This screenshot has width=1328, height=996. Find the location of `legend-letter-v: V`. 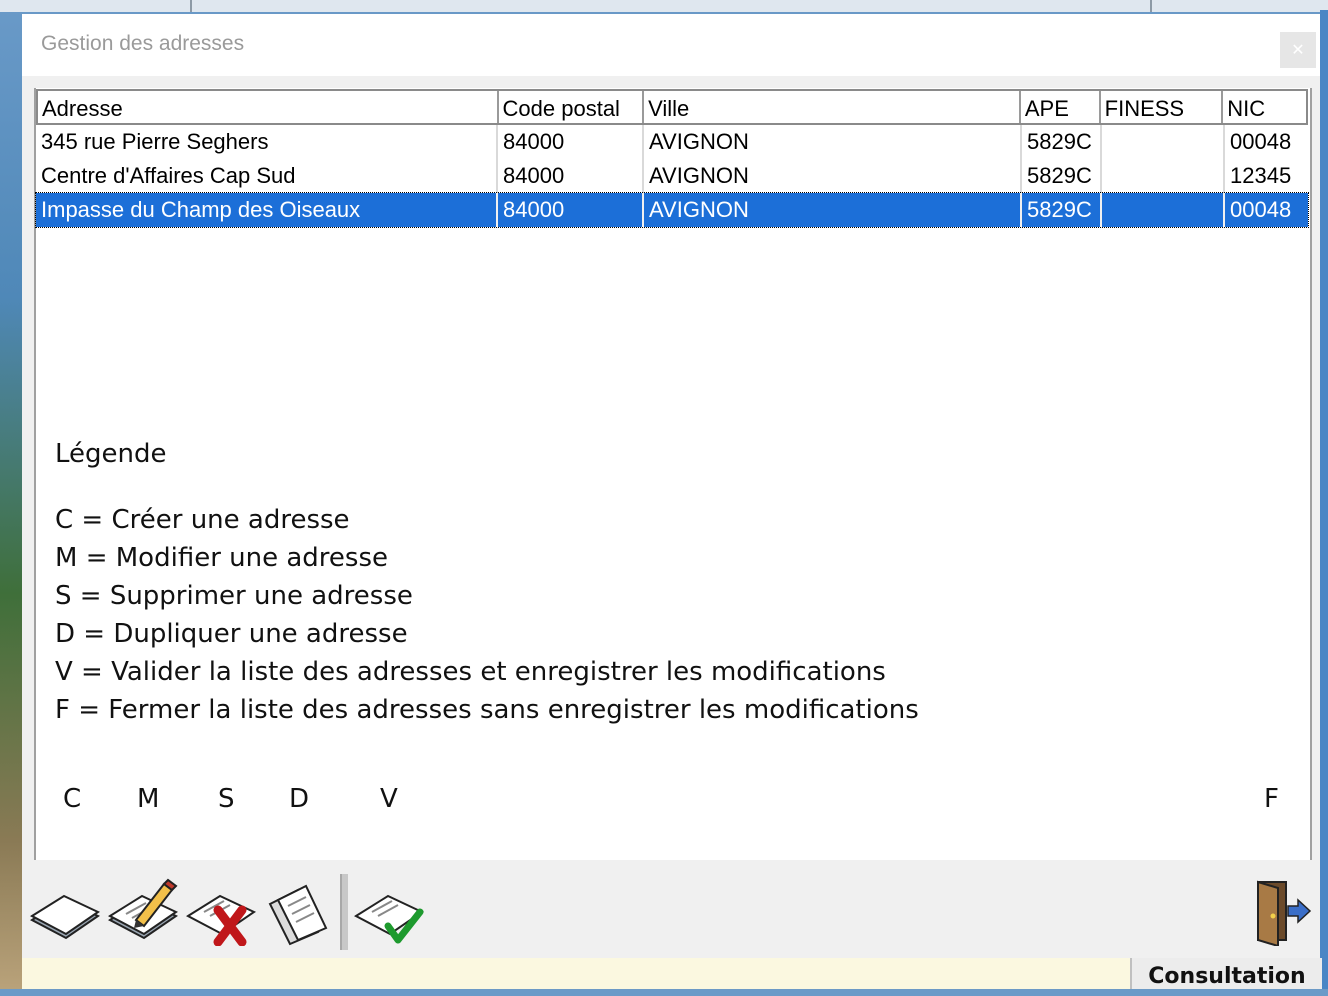

legend-letter-v: V is located at coordinates (389, 799).